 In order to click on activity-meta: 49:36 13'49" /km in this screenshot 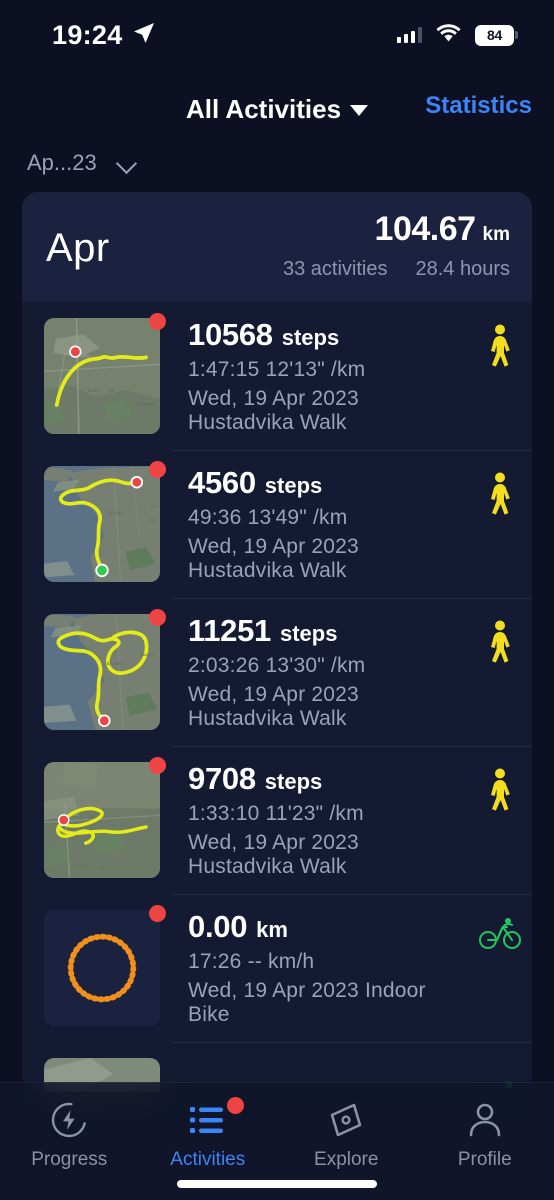, I will do `click(268, 517)`.